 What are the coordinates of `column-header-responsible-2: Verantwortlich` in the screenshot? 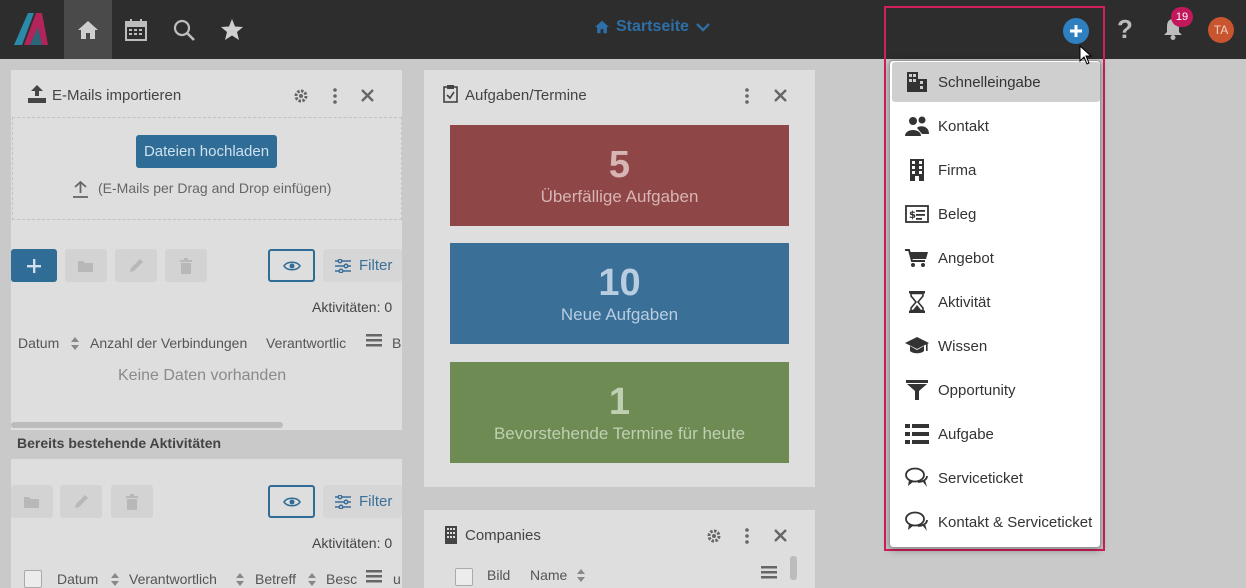 It's located at (173, 579).